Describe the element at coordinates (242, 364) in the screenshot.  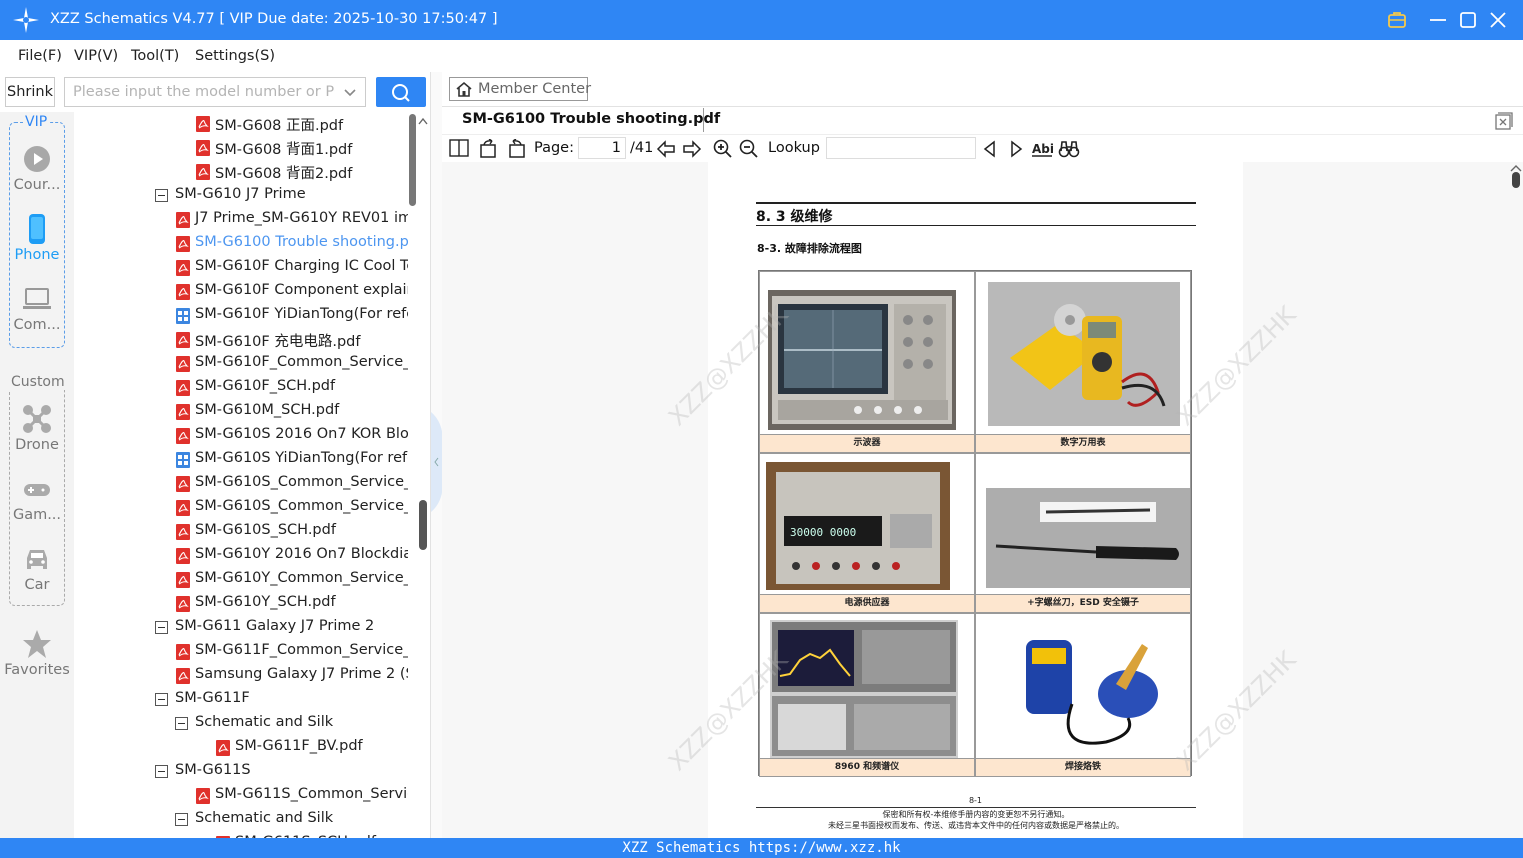
I see `tree-file: SM-G610F_Common_Service_Function` at that location.